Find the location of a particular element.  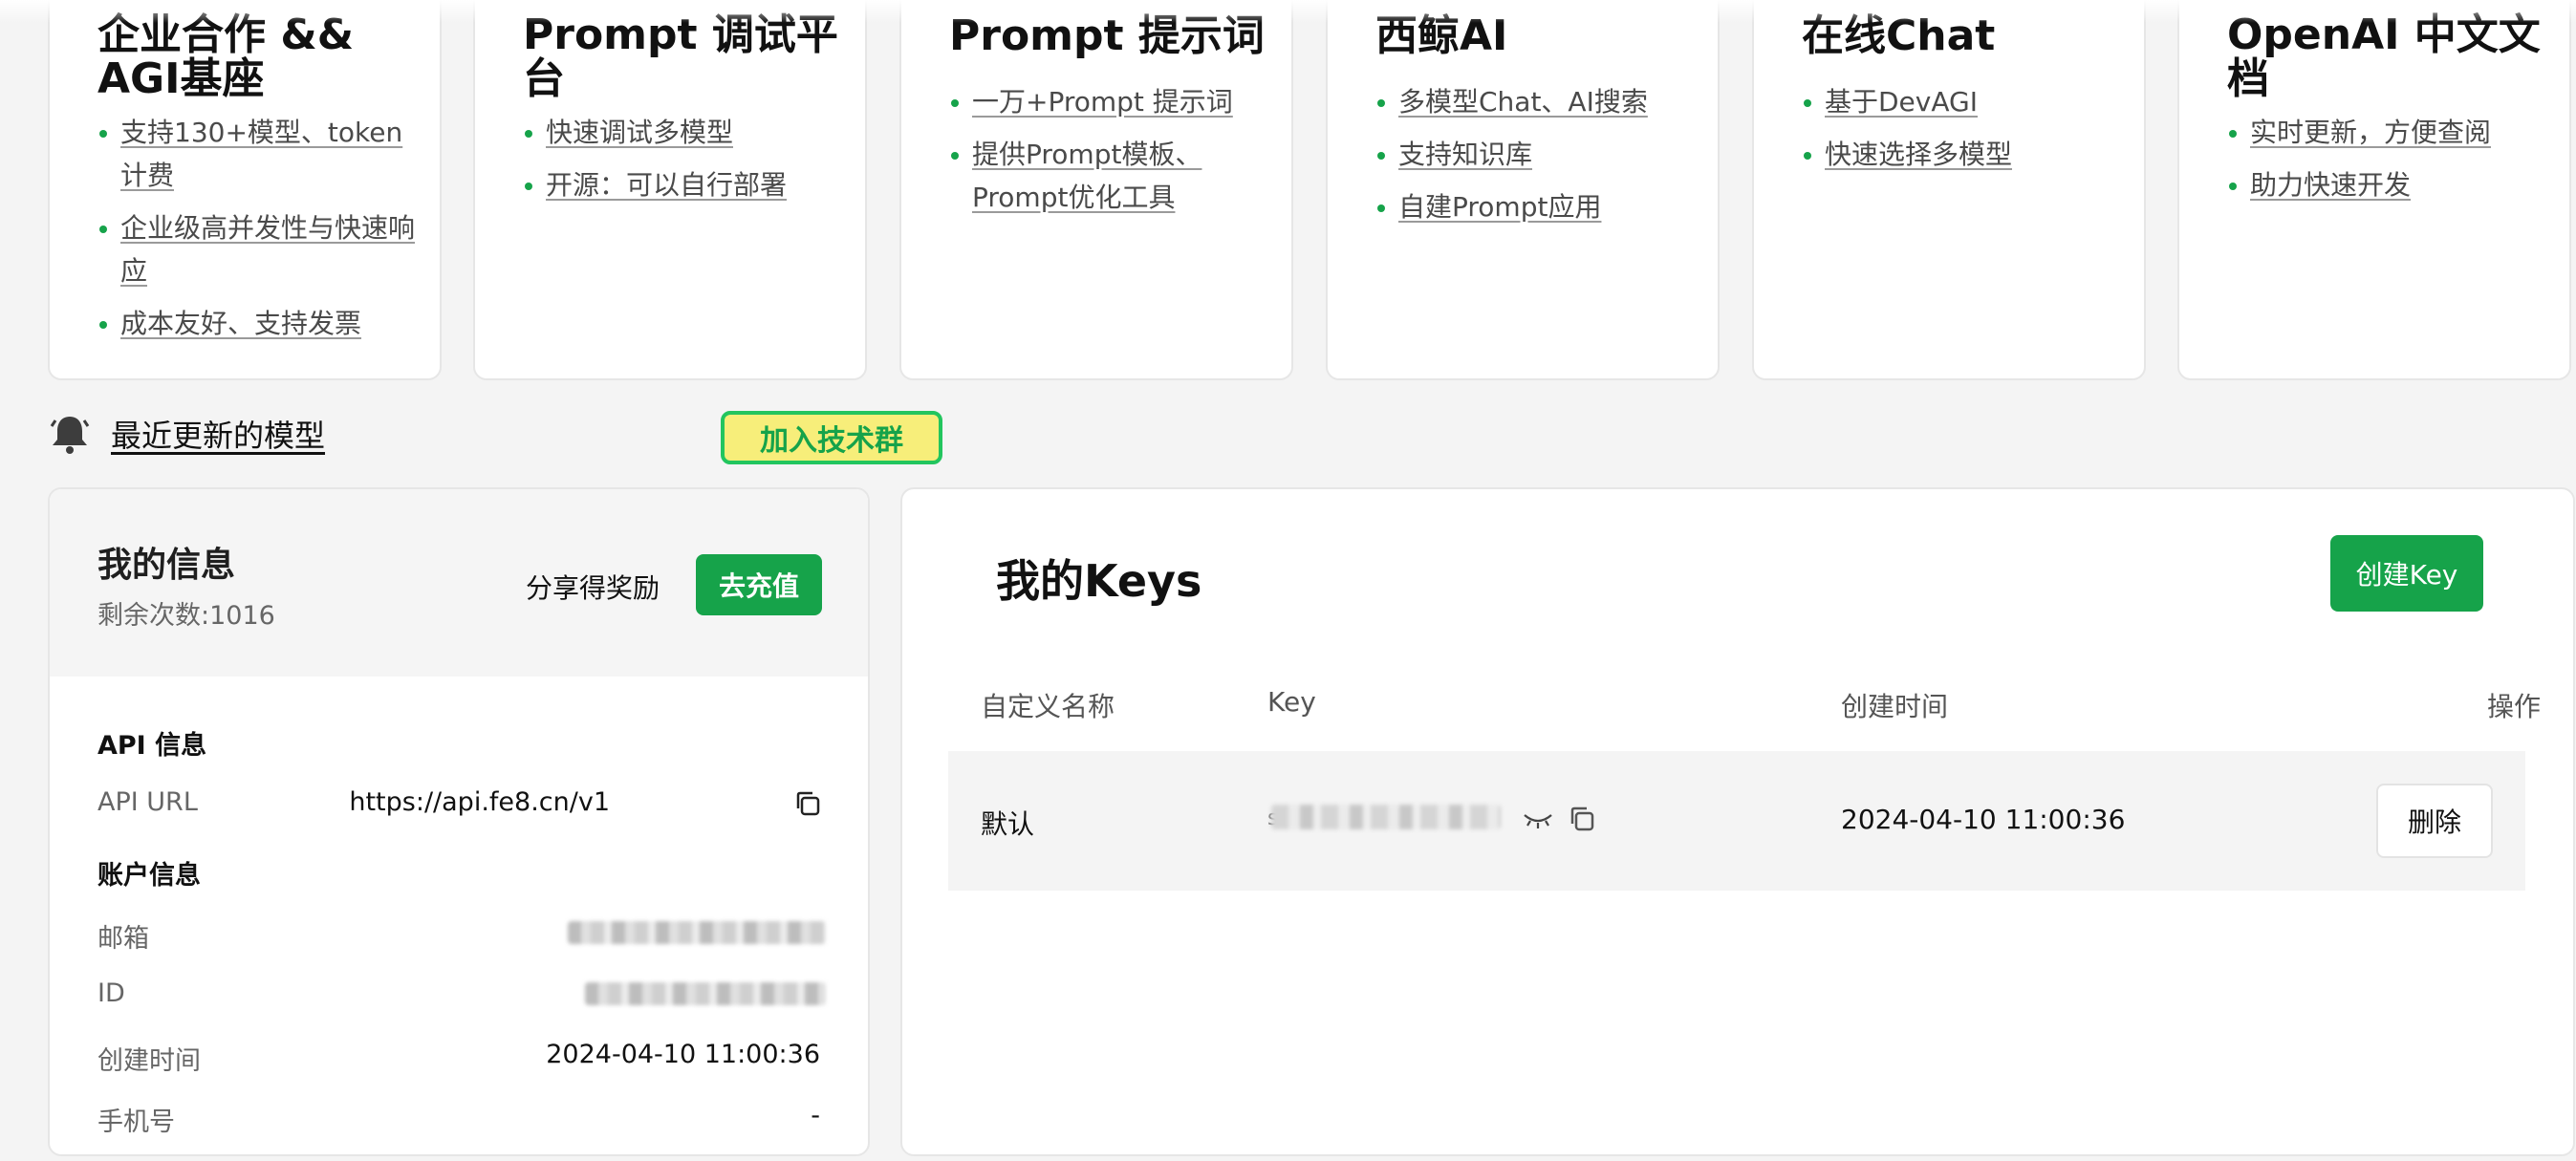

card-title: Prompt 调试平台 is located at coordinates (680, 57).